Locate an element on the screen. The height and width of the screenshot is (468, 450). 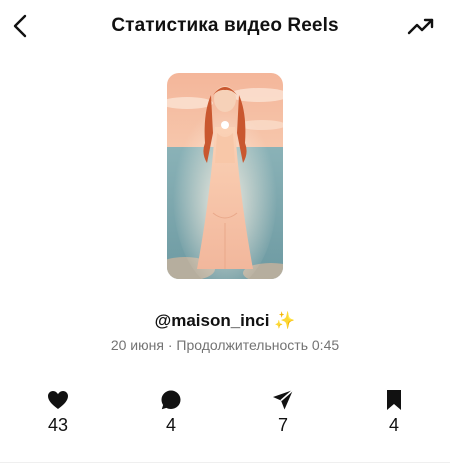
reel-meta: 20 июня · Продолжительность 0:45 is located at coordinates (225, 345).